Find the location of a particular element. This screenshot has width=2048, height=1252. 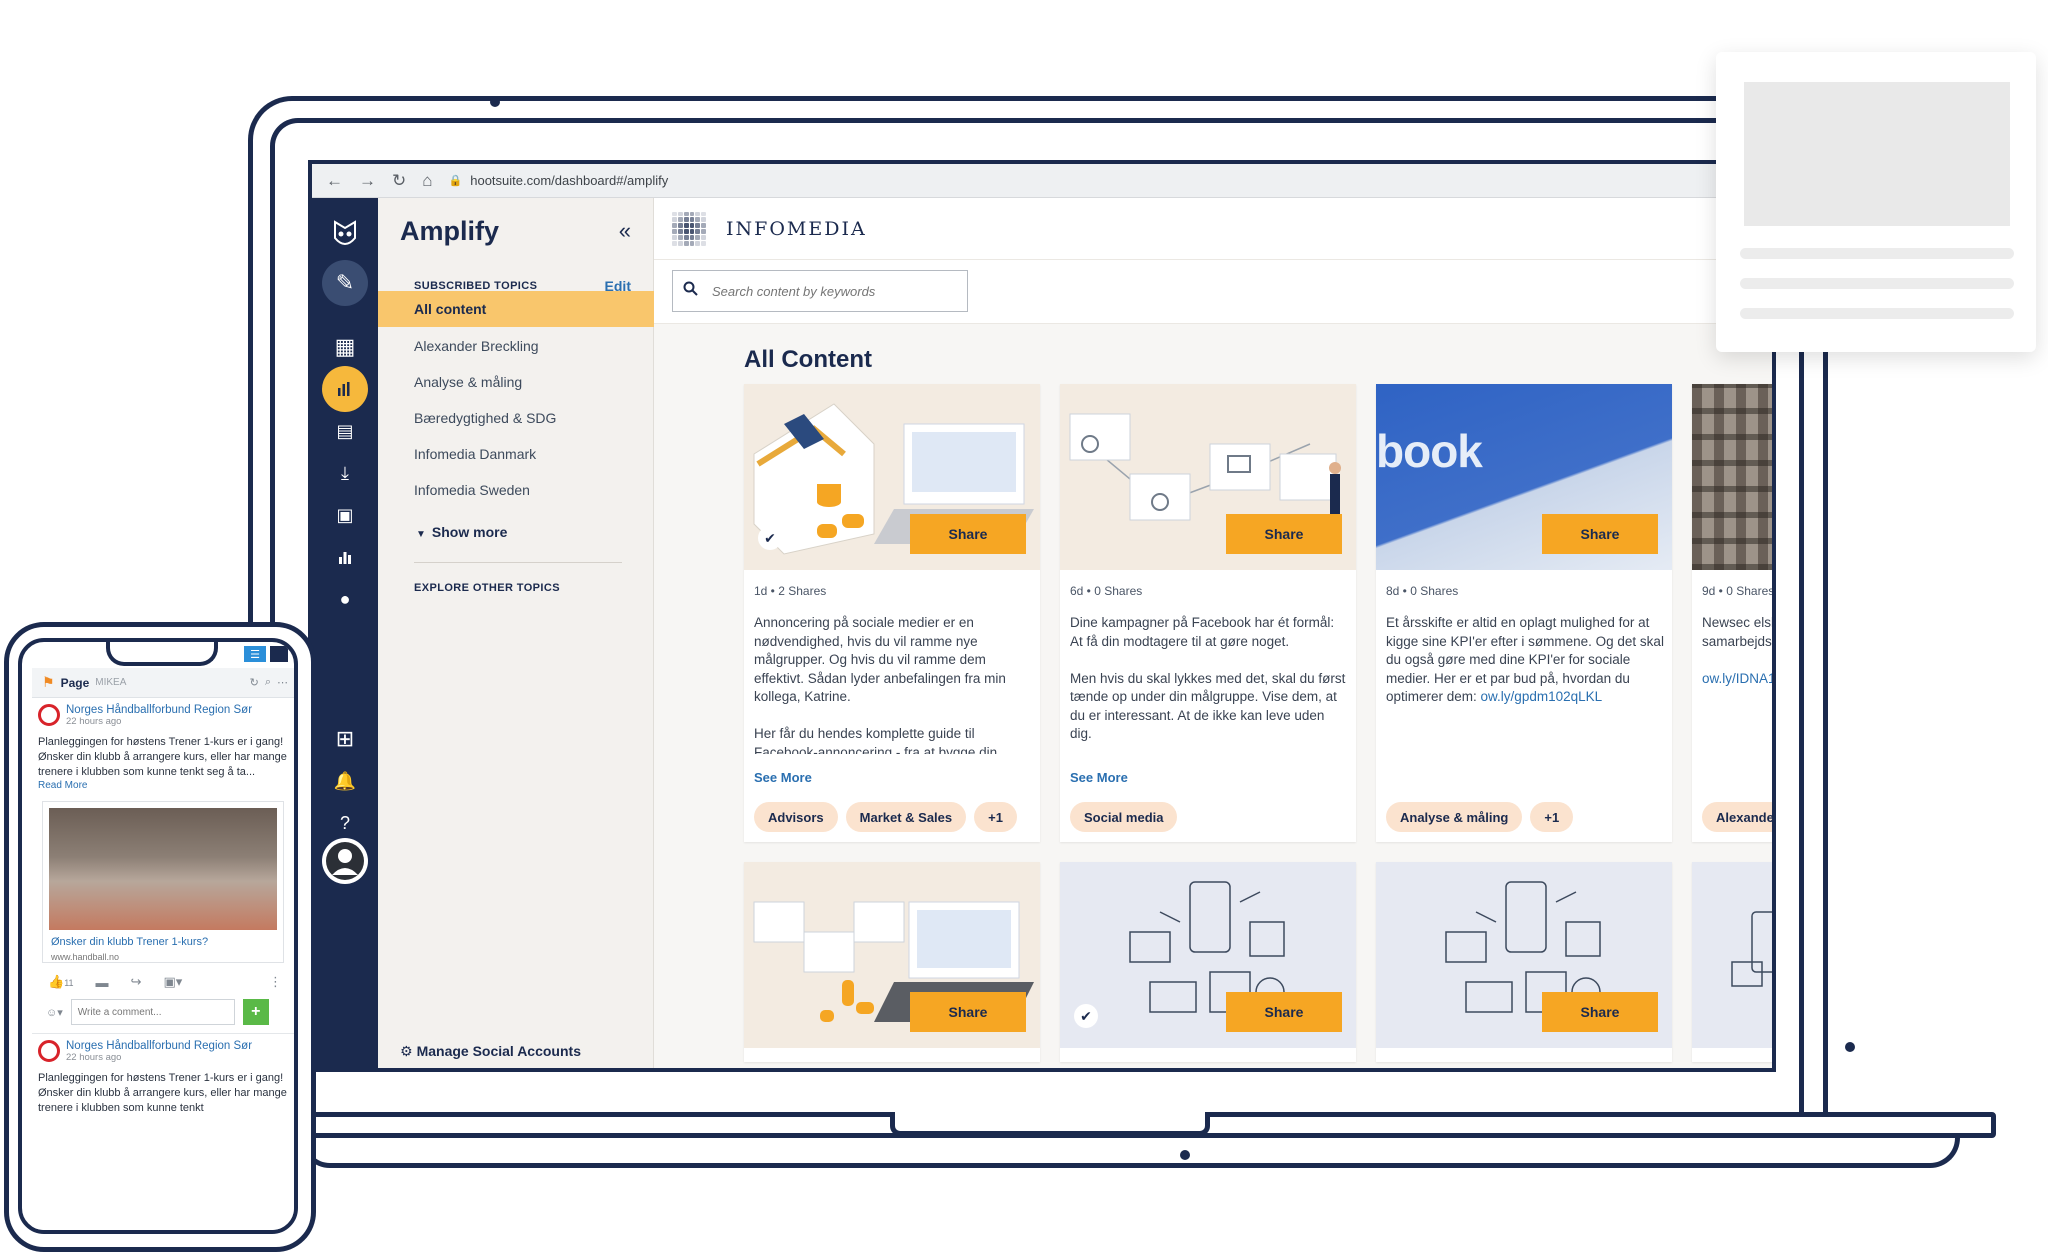

search-box is located at coordinates (820, 291).